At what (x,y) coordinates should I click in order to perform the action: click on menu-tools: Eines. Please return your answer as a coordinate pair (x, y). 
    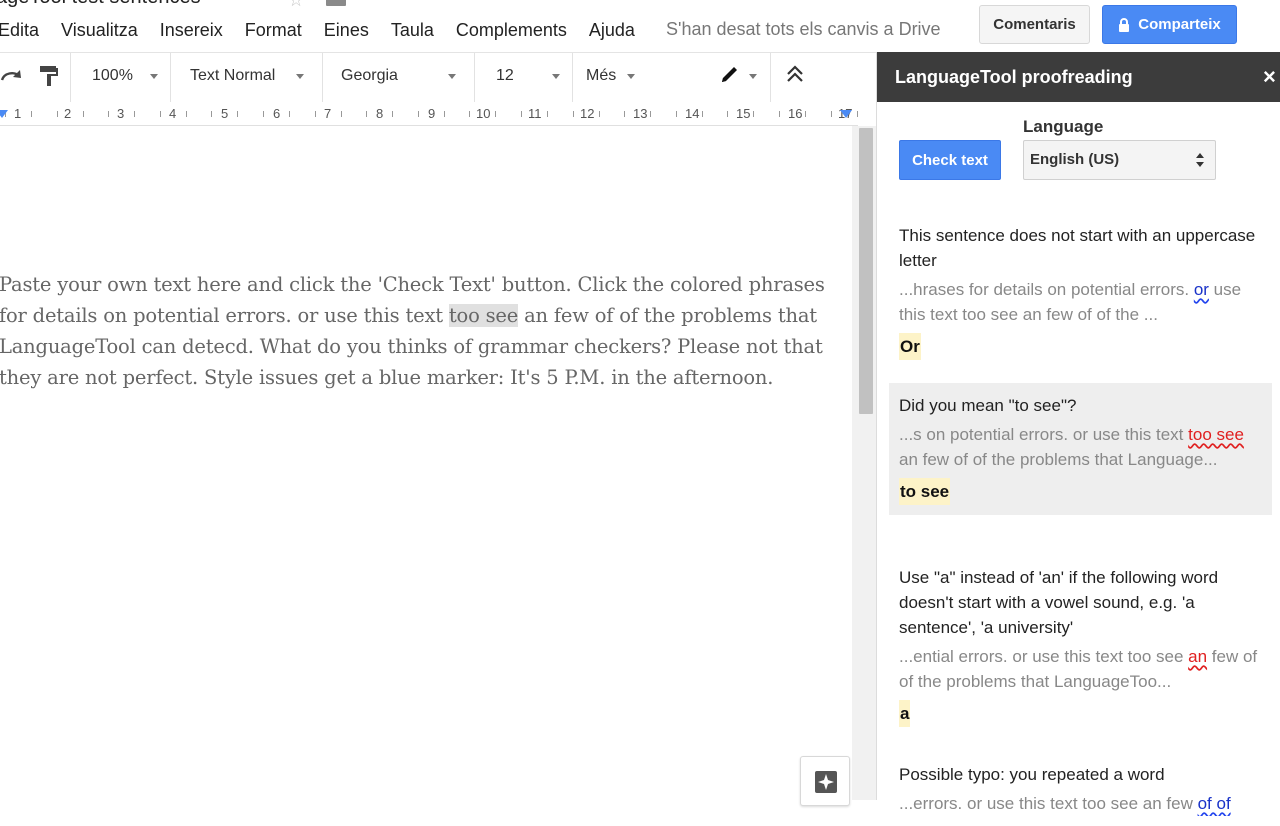
    Looking at the image, I should click on (346, 30).